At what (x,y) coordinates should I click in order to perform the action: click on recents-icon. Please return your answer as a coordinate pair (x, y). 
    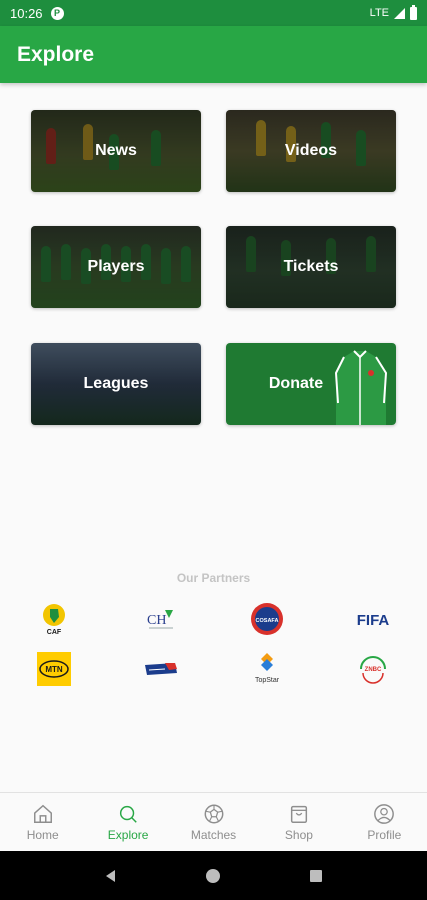
    Looking at the image, I should click on (316, 876).